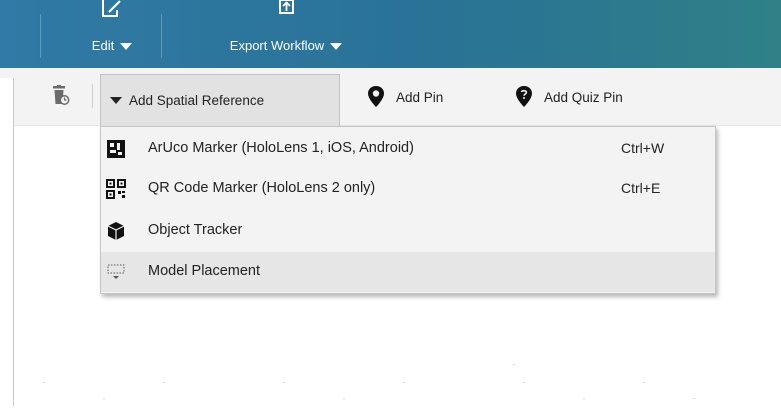 Image resolution: width=781 pixels, height=415 pixels. What do you see at coordinates (524, 97) in the screenshot?
I see `quiz-pin-icon` at bounding box center [524, 97].